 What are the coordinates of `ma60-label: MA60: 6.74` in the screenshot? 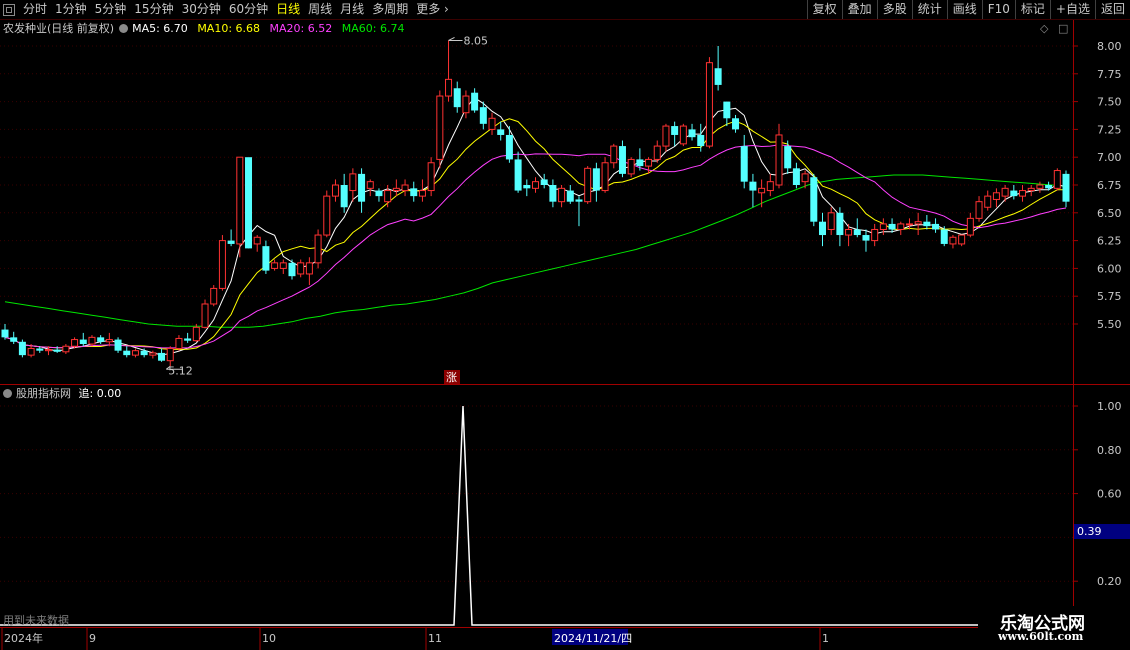 It's located at (373, 28).